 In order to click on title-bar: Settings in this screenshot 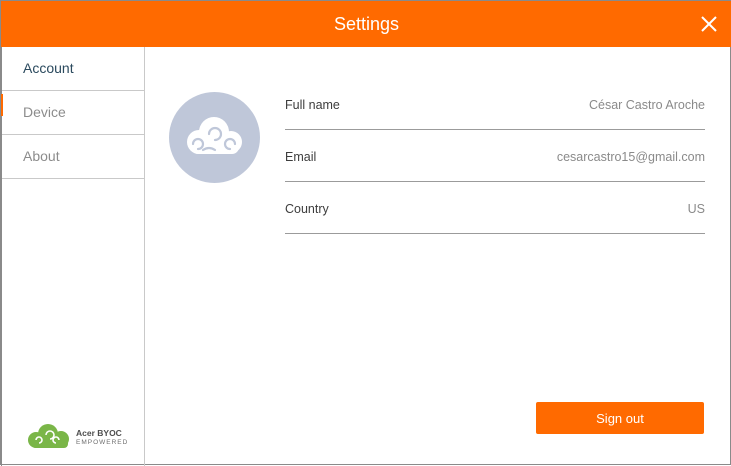, I will do `click(366, 24)`.